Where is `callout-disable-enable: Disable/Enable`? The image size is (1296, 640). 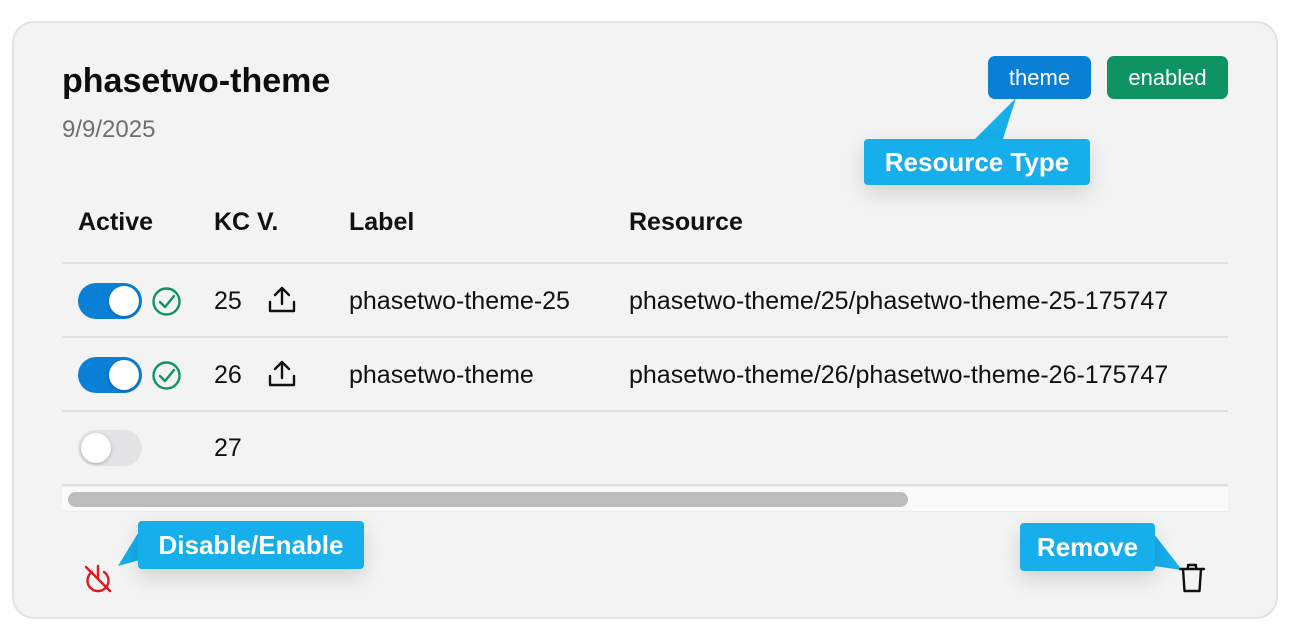
callout-disable-enable: Disable/Enable is located at coordinates (251, 545).